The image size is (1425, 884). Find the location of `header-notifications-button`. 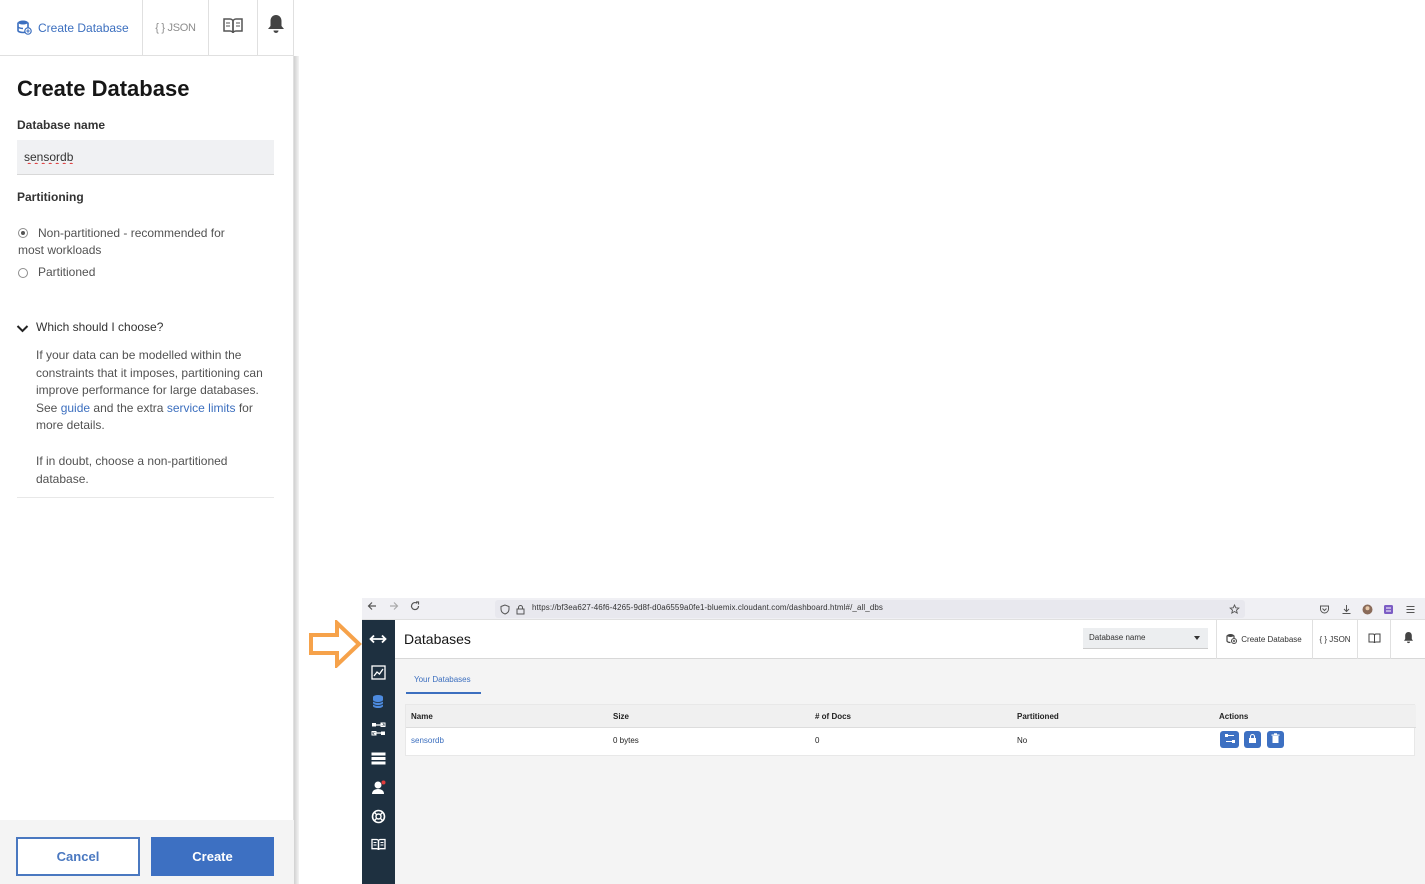

header-notifications-button is located at coordinates (1407, 639).